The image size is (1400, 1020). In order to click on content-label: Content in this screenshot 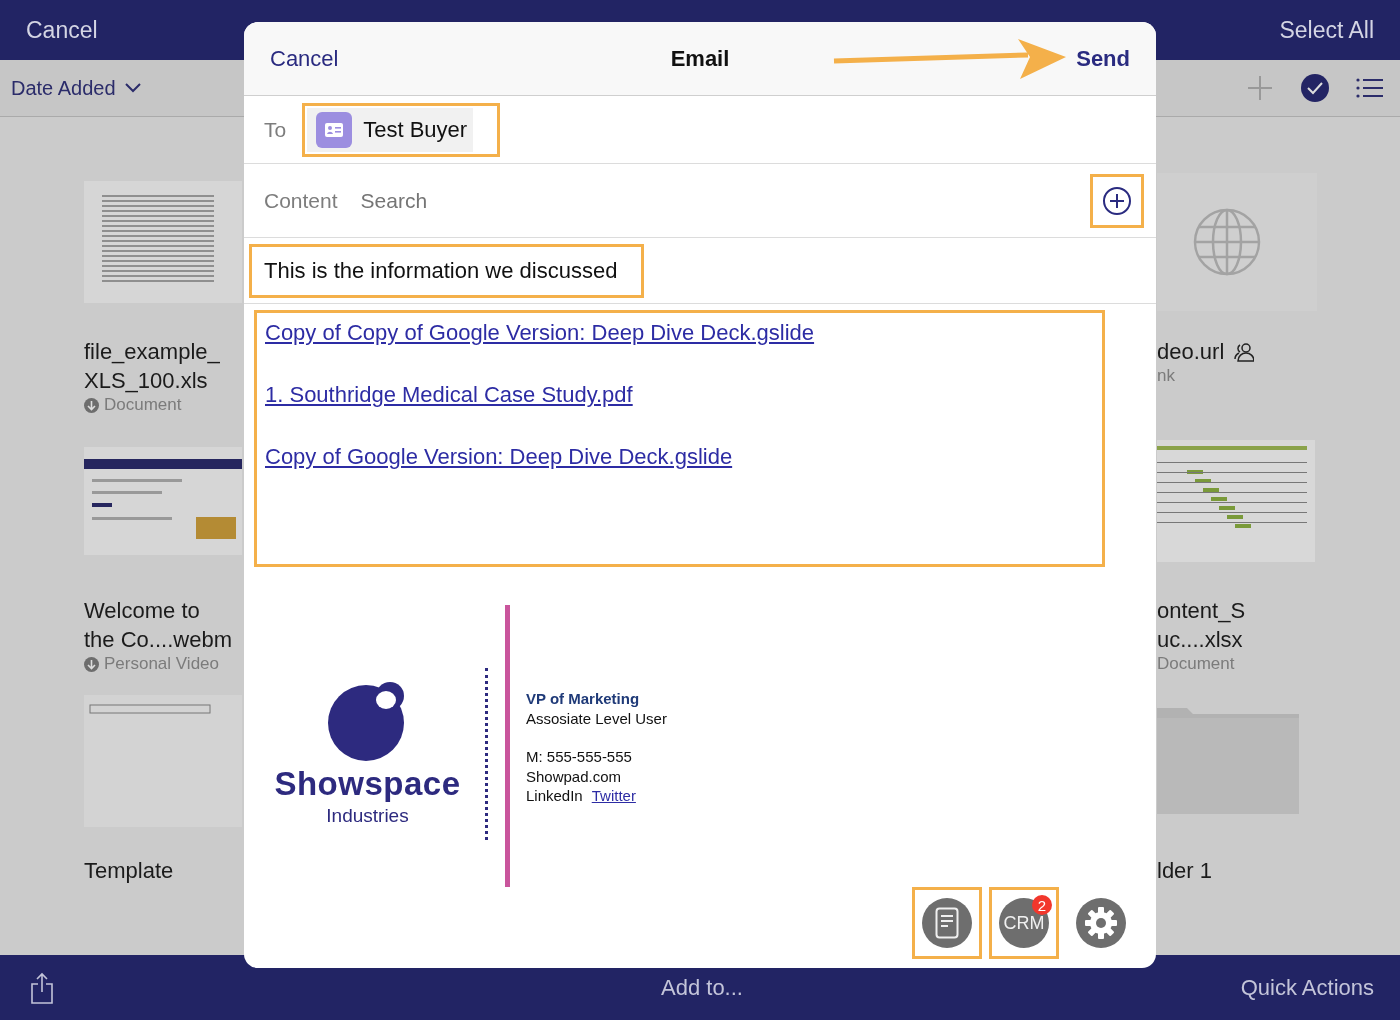, I will do `click(301, 200)`.